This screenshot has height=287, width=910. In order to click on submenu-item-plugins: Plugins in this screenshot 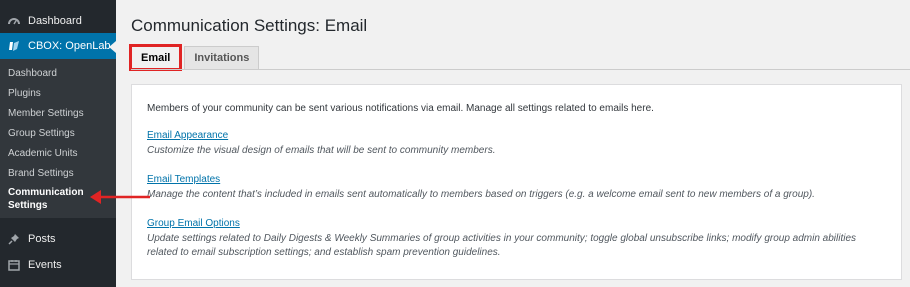, I will do `click(58, 94)`.